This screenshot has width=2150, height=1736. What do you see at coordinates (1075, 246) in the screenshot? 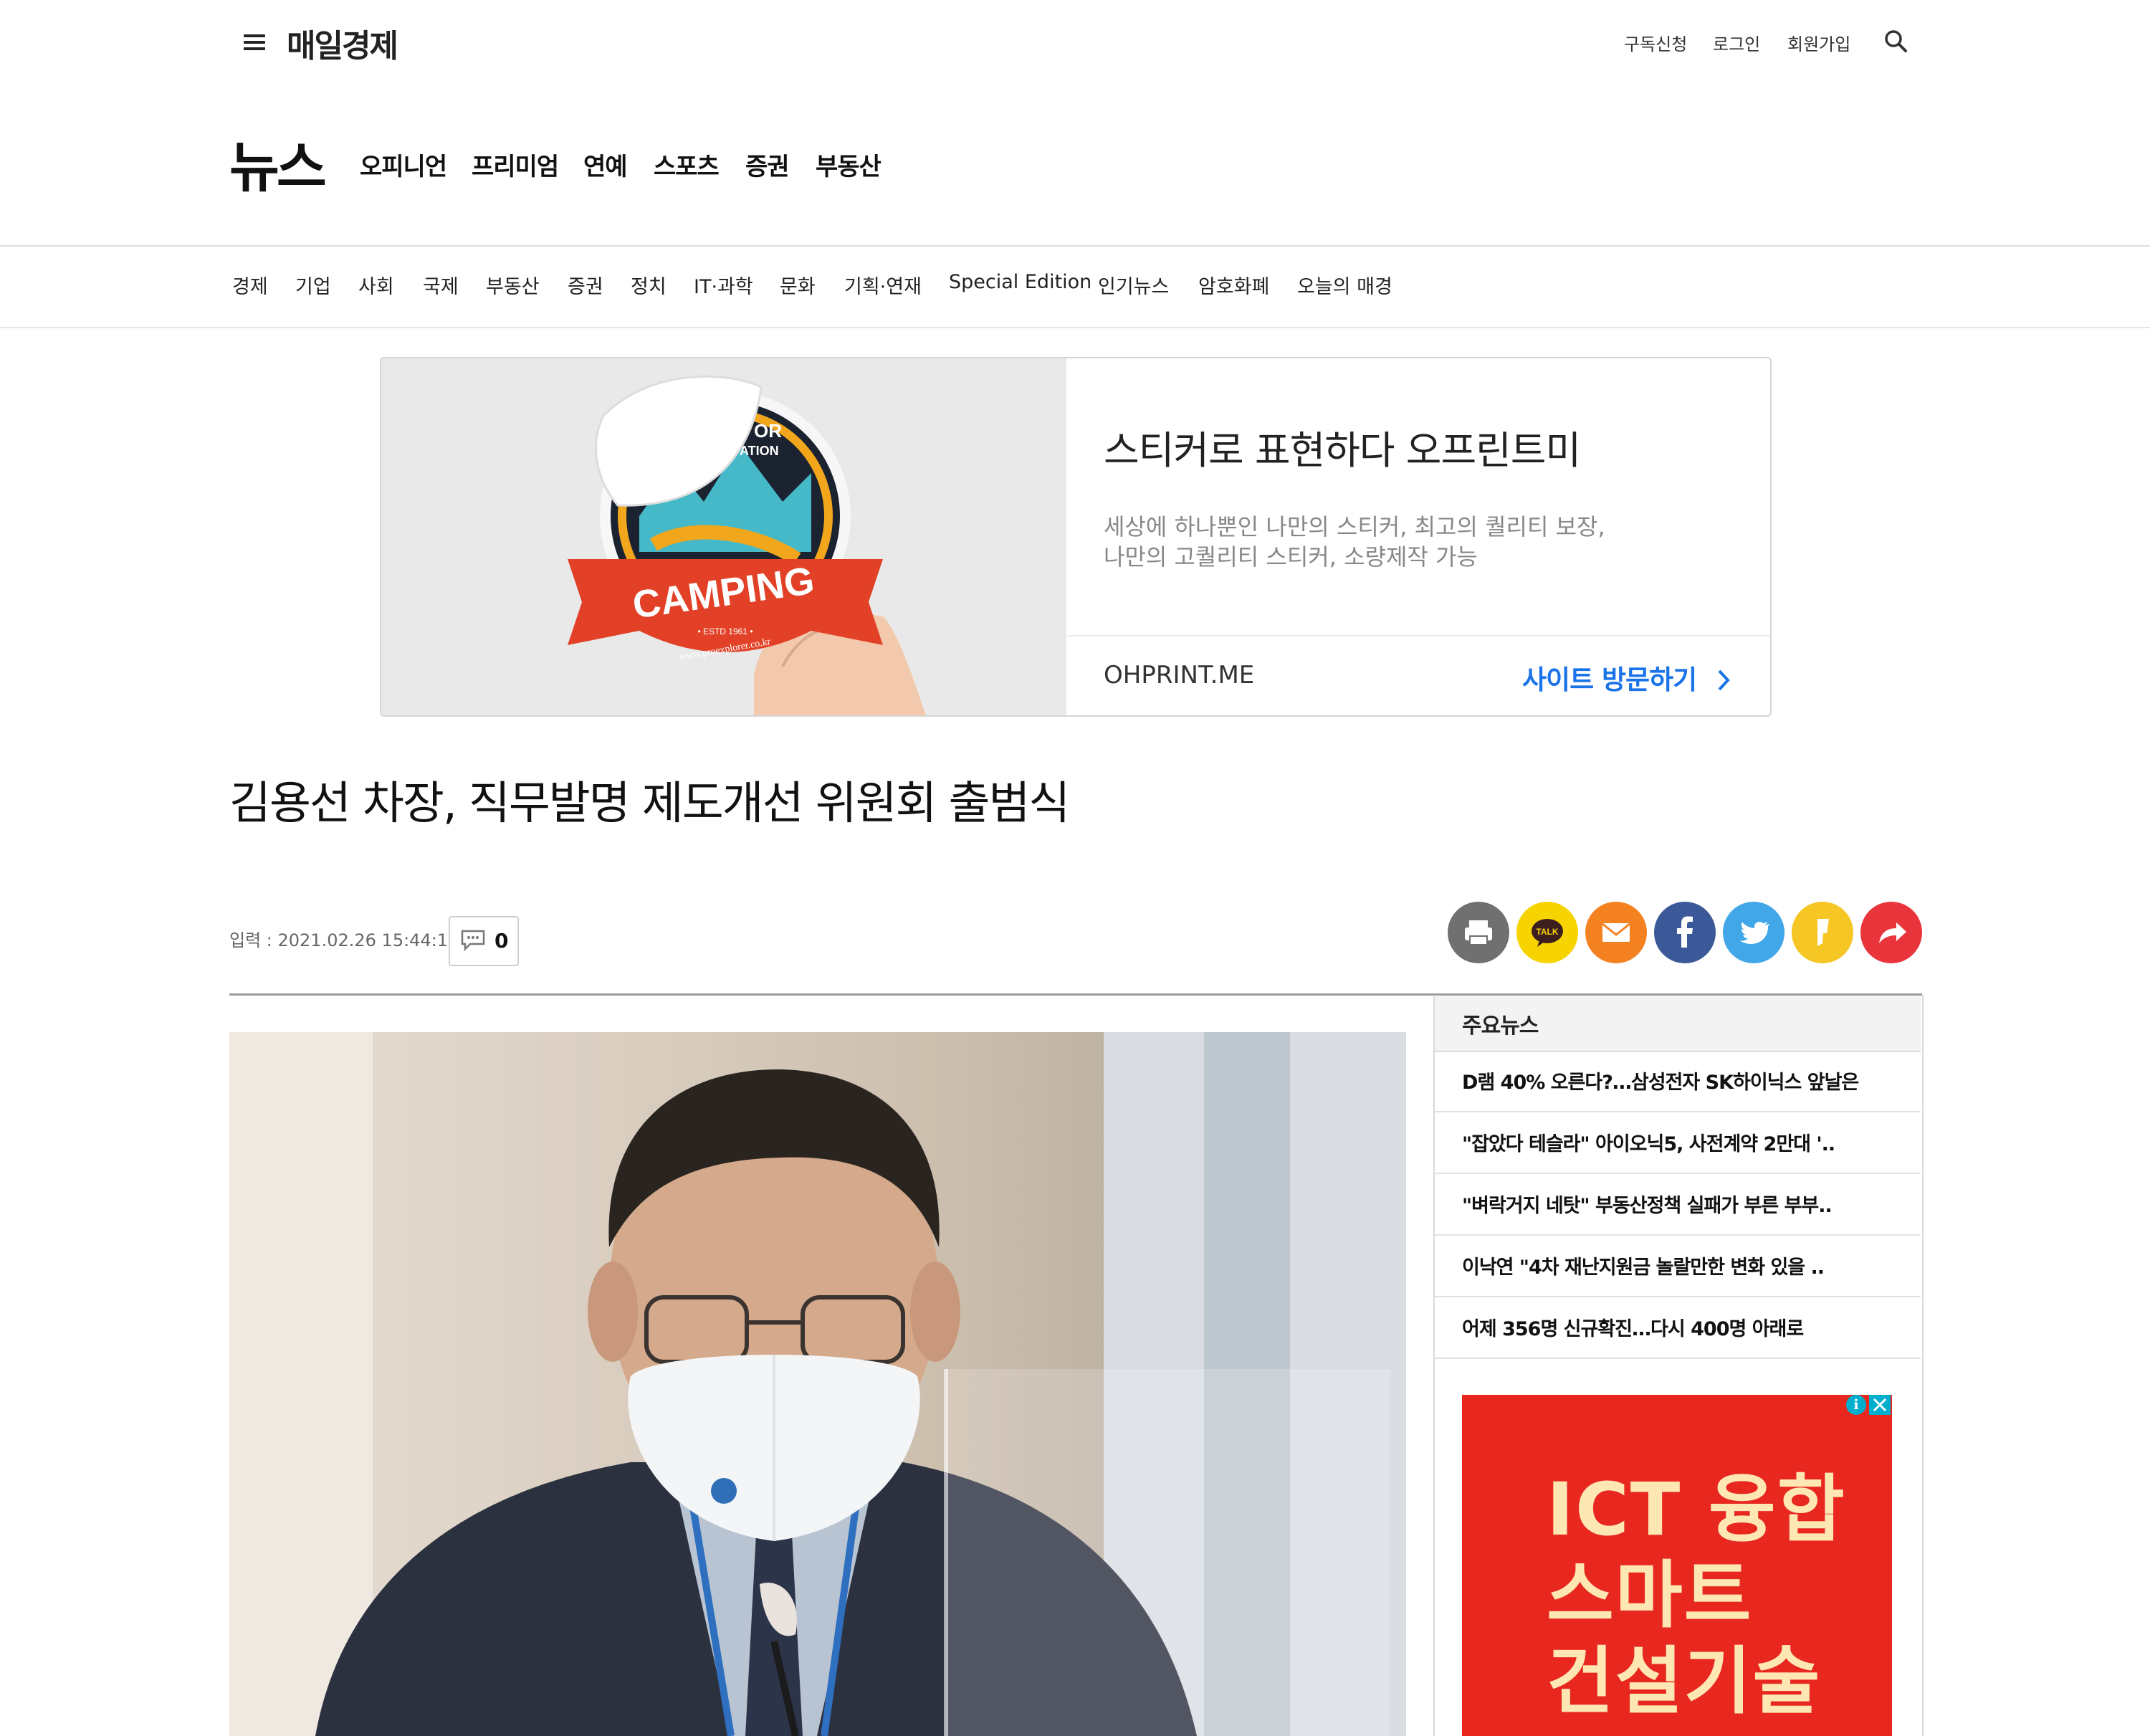
I see `nav-divider` at bounding box center [1075, 246].